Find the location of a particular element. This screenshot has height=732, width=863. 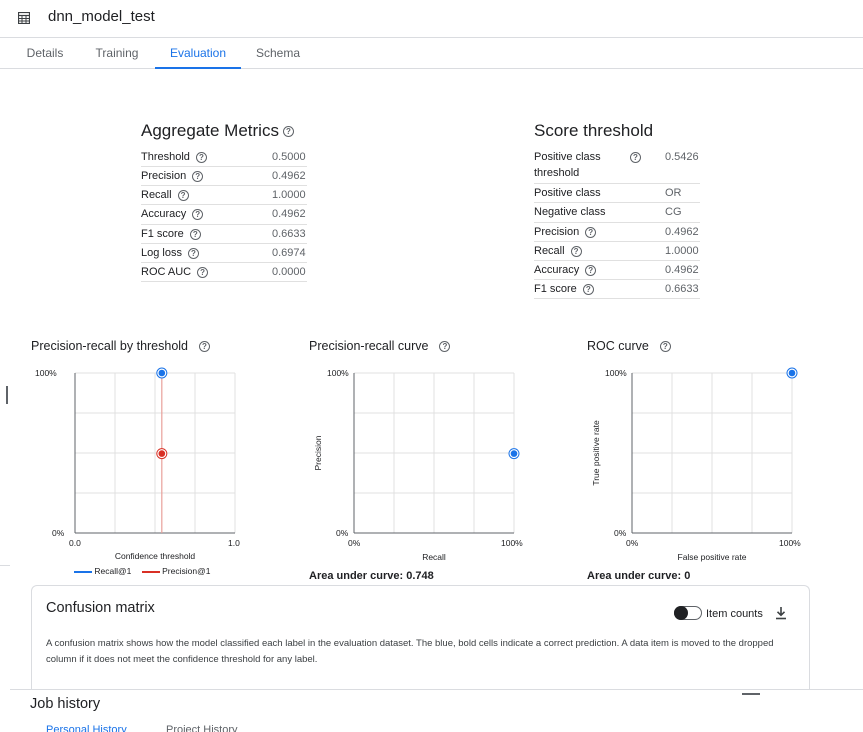

metric-label-cell: Positive class is located at coordinates (567, 193).